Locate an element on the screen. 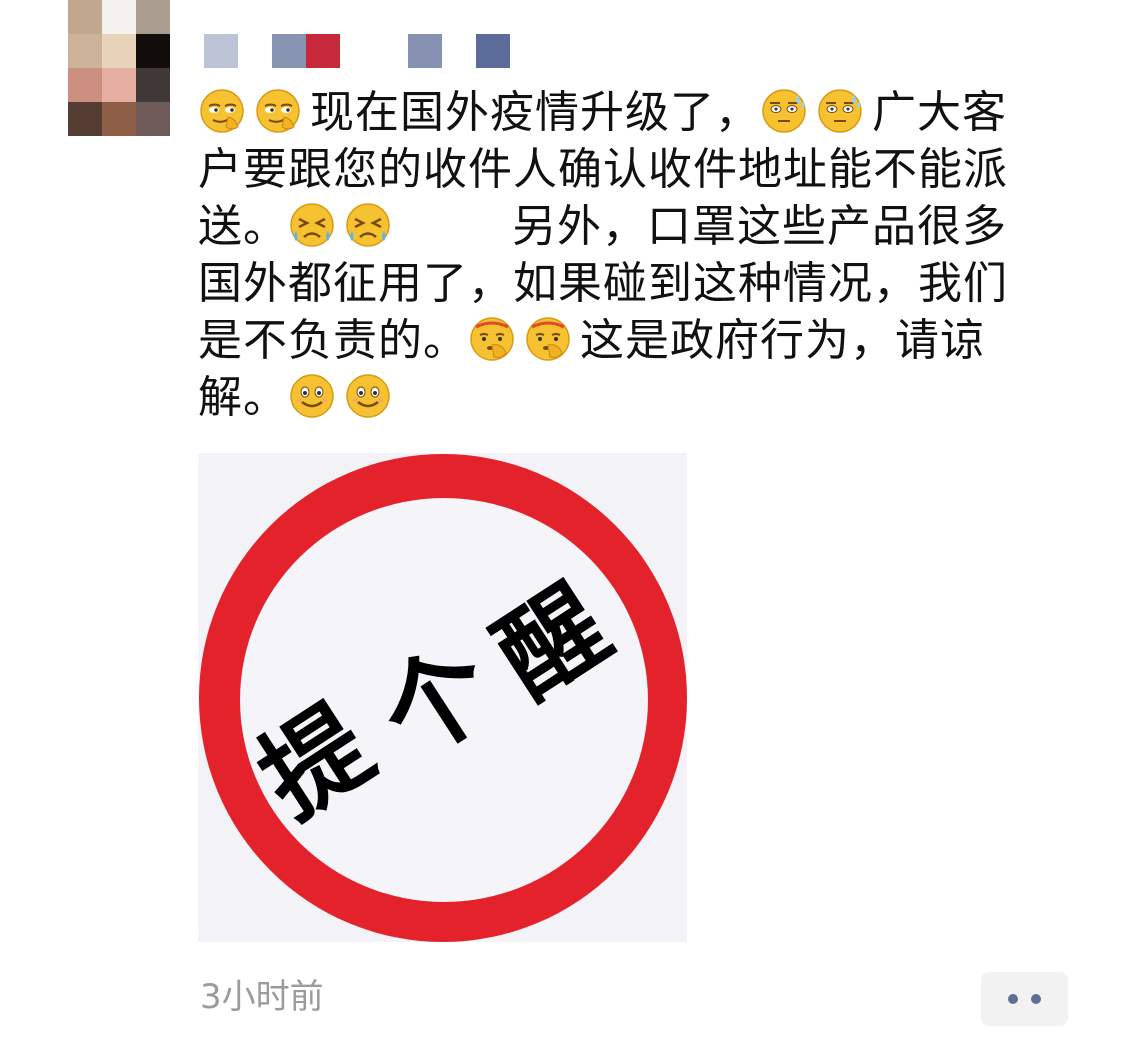 Image resolution: width=1125 pixels, height=1037 pixels. post-text-line: 送。 另外，口罩这些产品很多 is located at coordinates (628, 226).